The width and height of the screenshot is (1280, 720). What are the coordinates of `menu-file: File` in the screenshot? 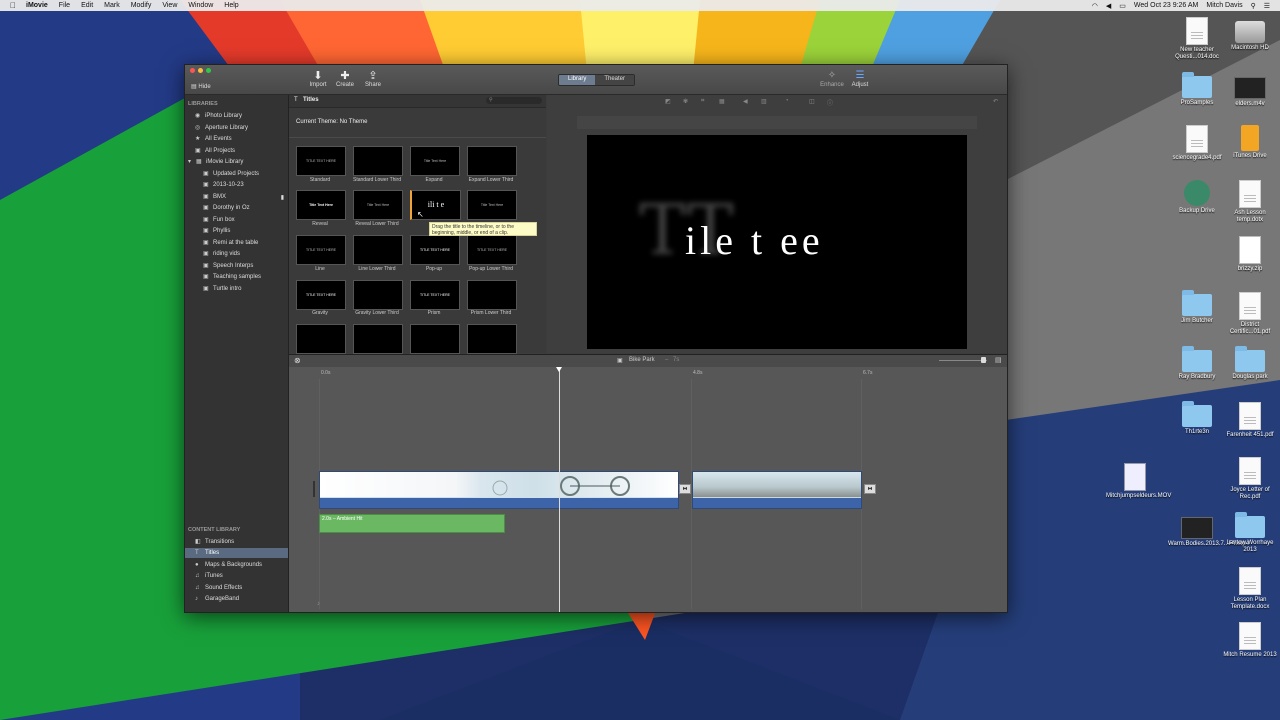 It's located at (64, 5).